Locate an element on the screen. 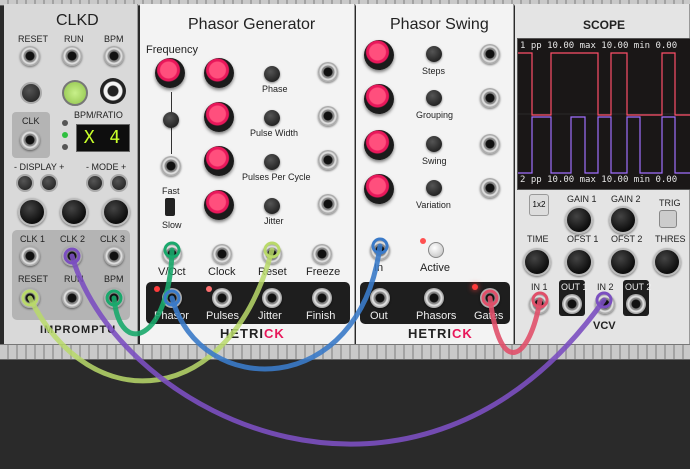 Image resolution: width=690 pixels, height=469 pixels. jitter-label: Jitter is located at coordinates (274, 221).